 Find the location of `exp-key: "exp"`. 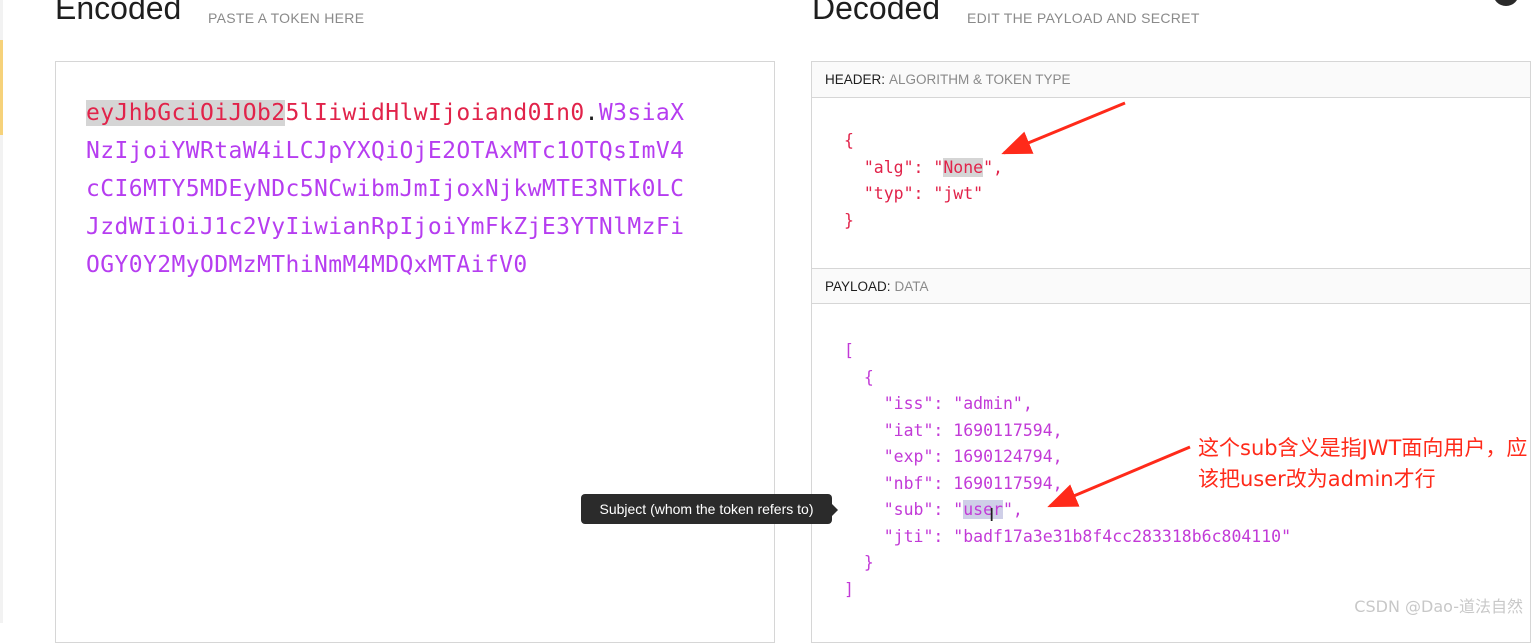

exp-key: "exp" is located at coordinates (908, 456).